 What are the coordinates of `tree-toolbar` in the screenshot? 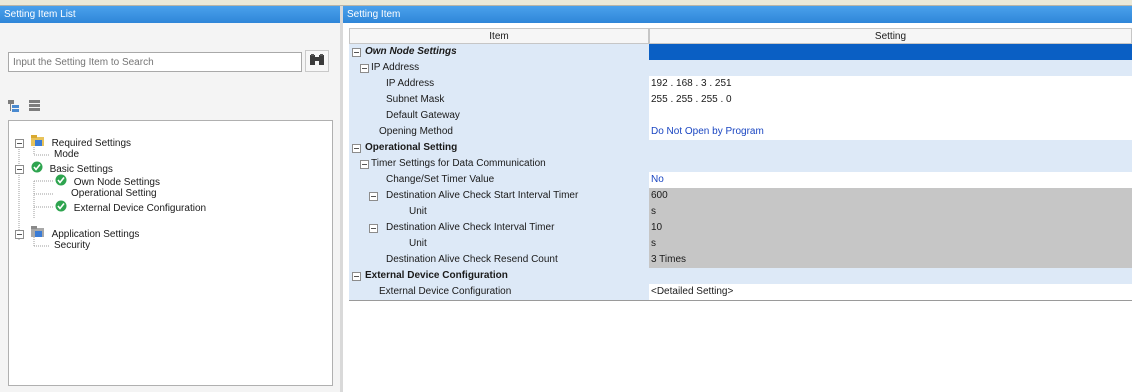 It's located at (27, 107).